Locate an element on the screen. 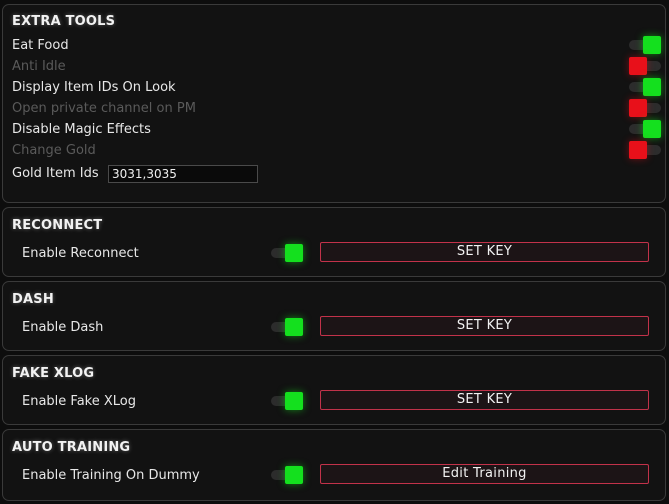 Image resolution: width=669 pixels, height=504 pixels. open-private-channel-toggle is located at coordinates (645, 108).